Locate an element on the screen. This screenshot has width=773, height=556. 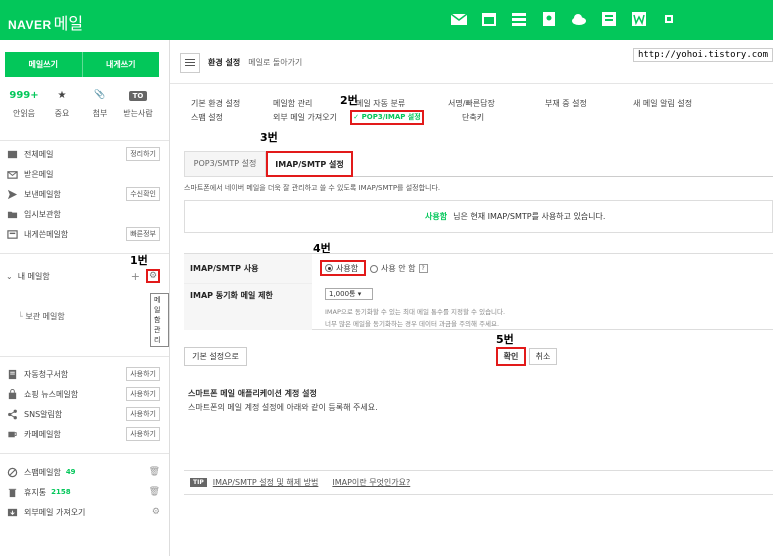
tip-link-setup: IMAP/SMTP 설정 및 해제 방법 is located at coordinates (266, 482).